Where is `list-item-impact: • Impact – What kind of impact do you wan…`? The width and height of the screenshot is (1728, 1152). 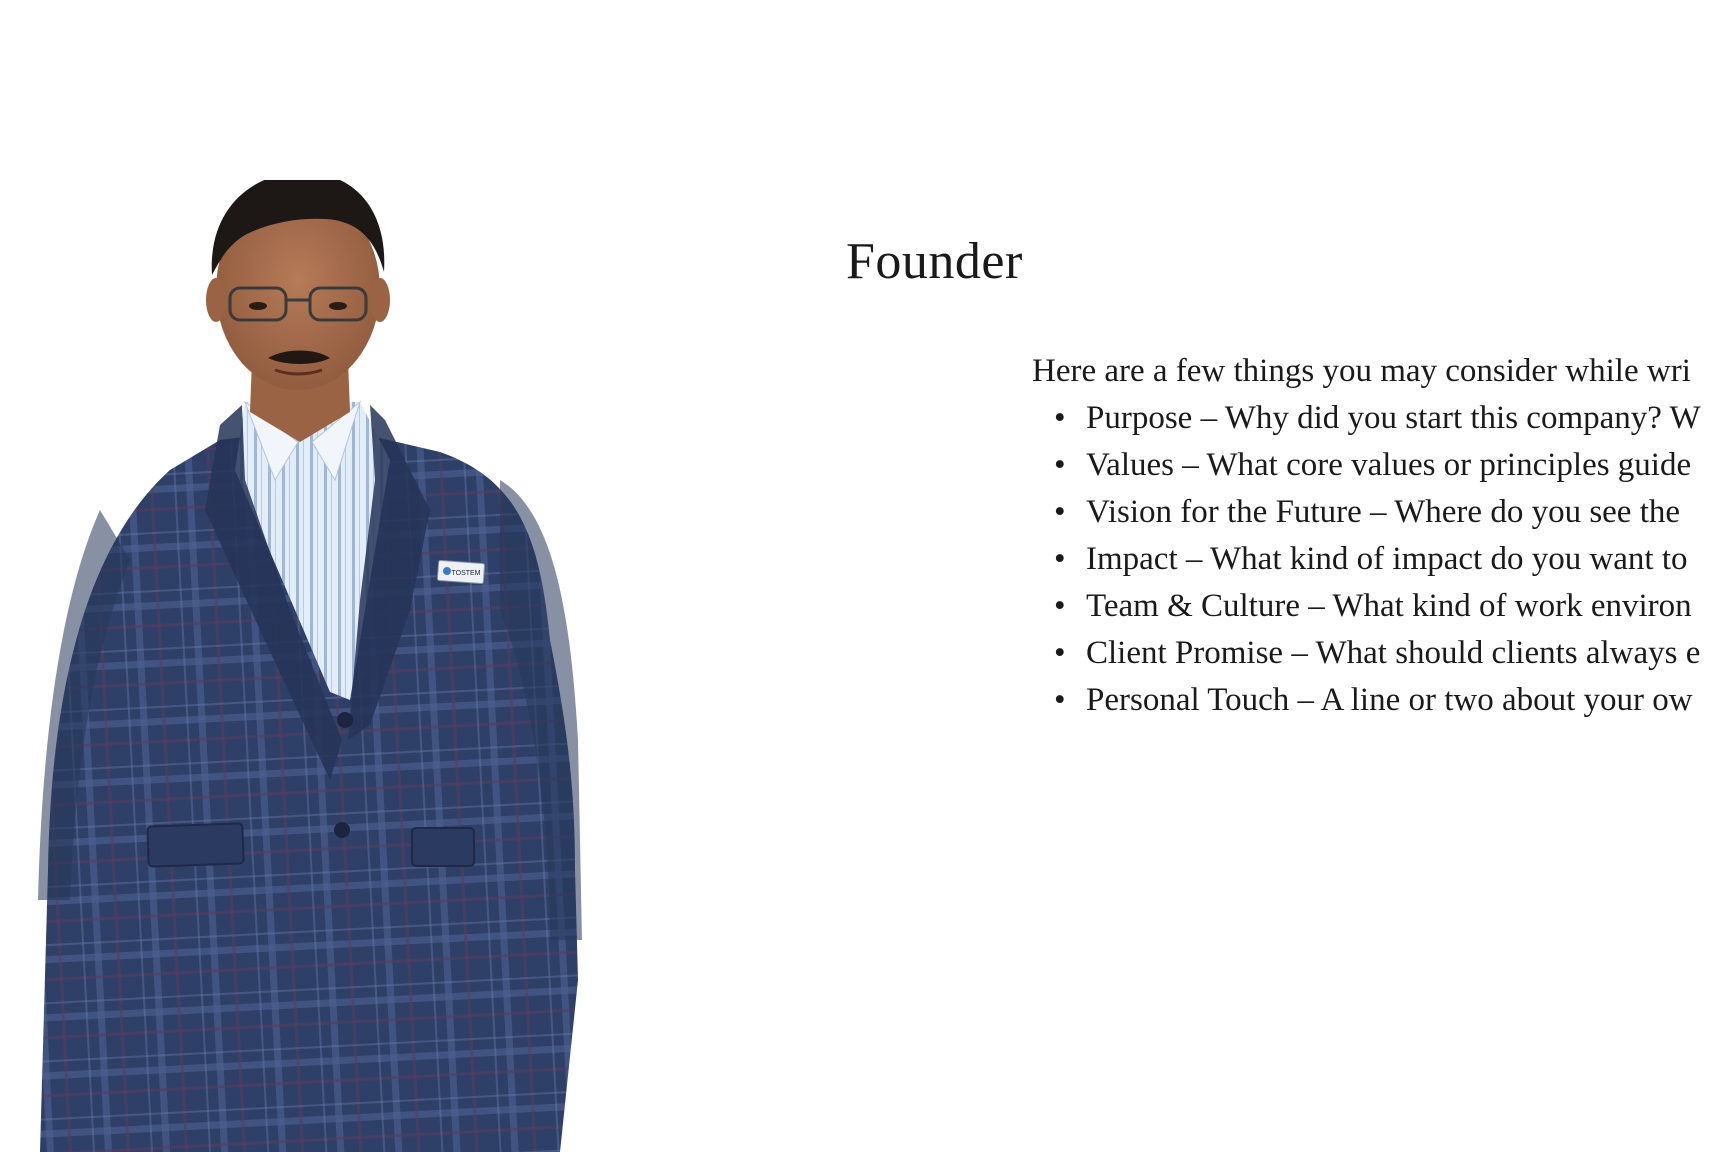 list-item-impact: • Impact – What kind of impact do you wan… is located at coordinates (1391, 559).